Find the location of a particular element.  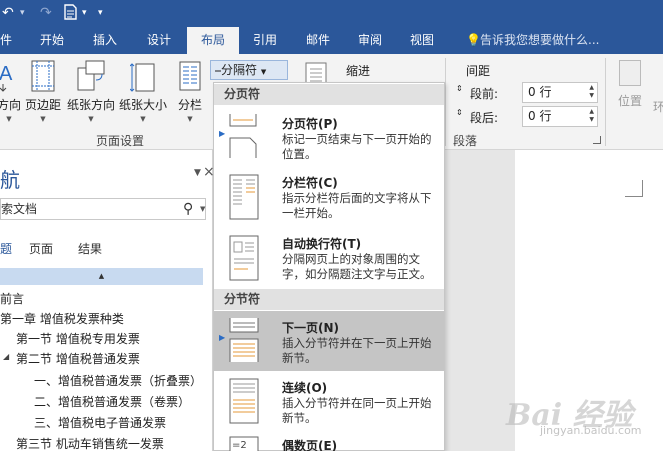

tree-item: 三、增值税电子普通发票 is located at coordinates (100, 422).